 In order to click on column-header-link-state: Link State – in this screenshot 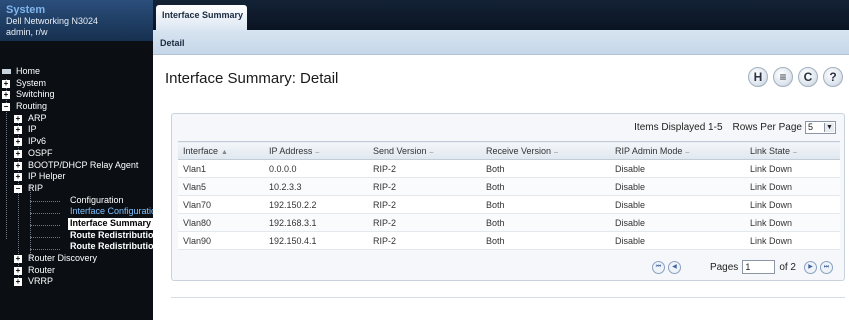, I will do `click(792, 150)`.